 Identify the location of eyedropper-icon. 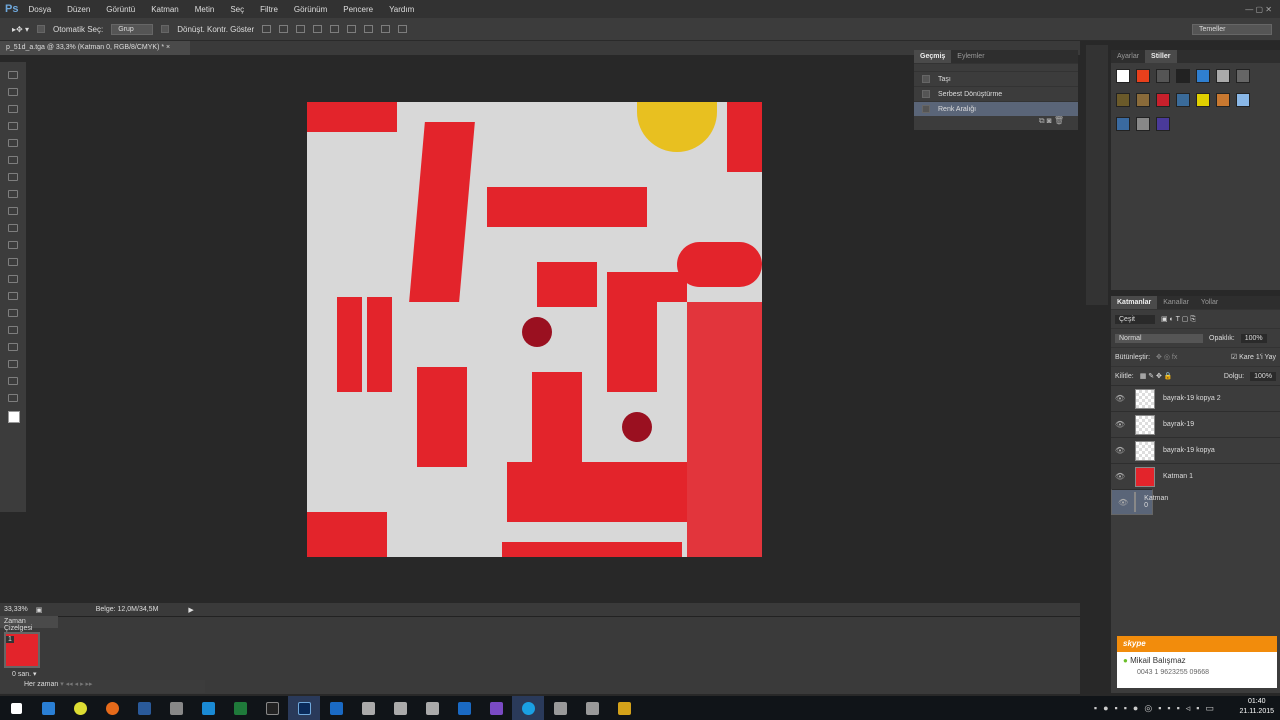
(13, 160).